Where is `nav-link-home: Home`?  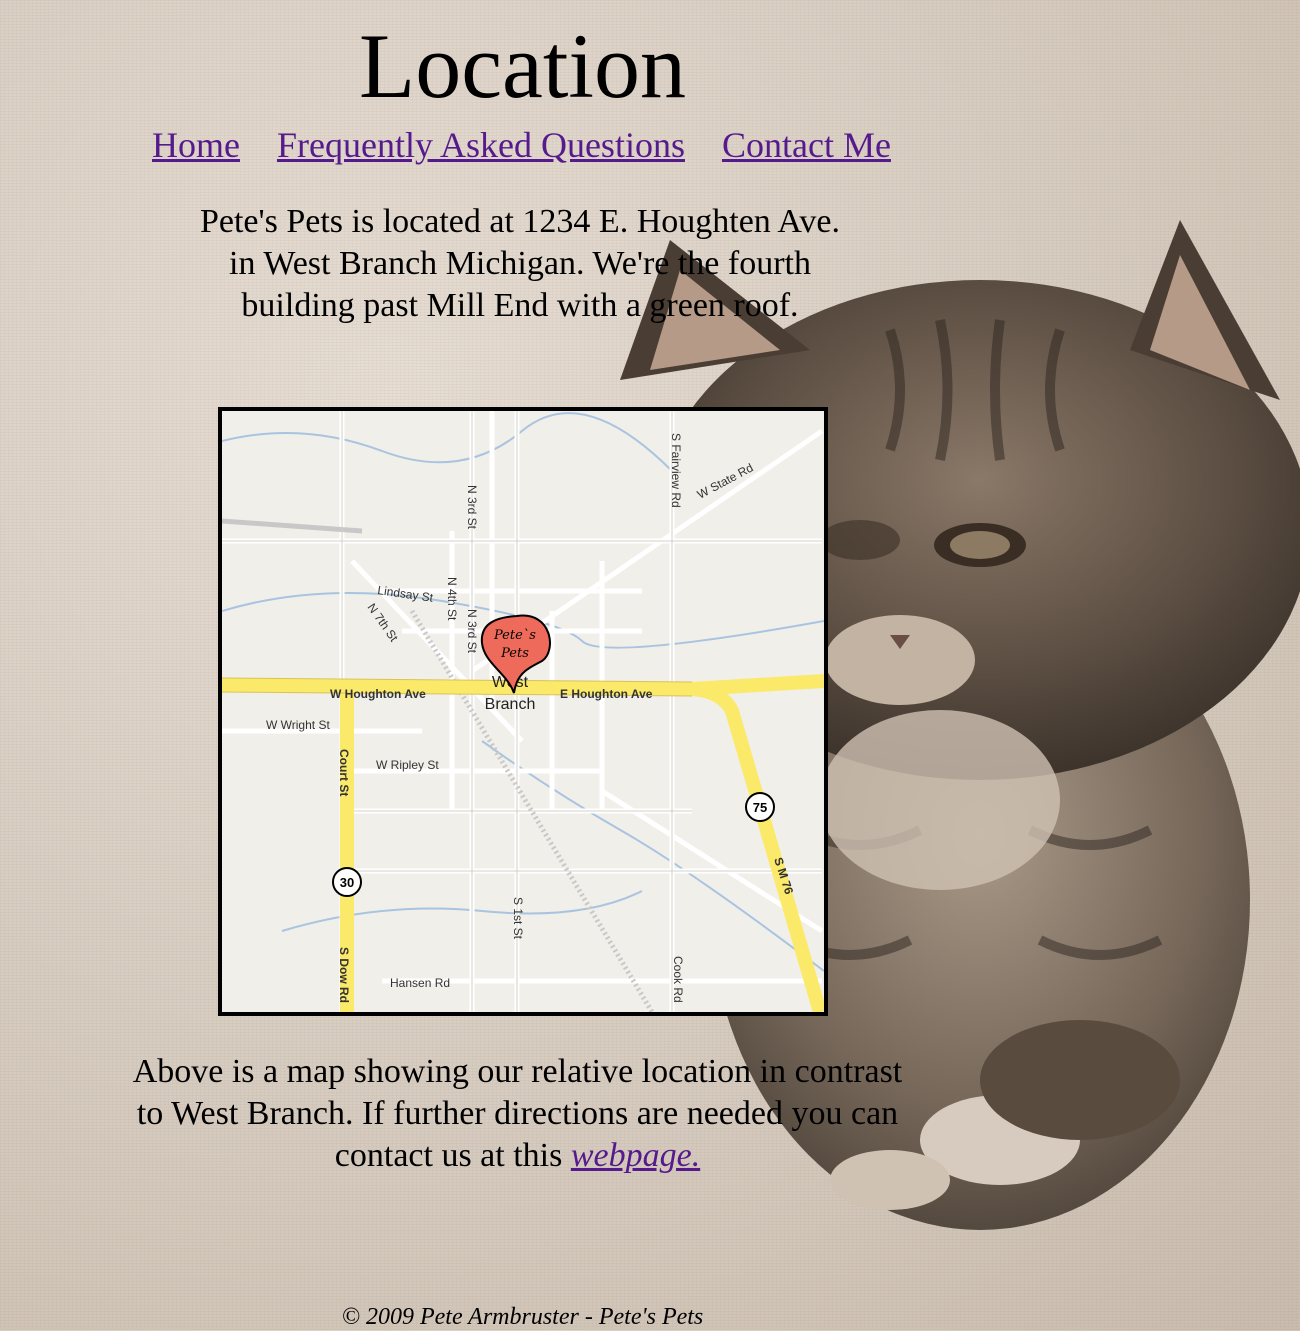
nav-link-home: Home is located at coordinates (196, 145).